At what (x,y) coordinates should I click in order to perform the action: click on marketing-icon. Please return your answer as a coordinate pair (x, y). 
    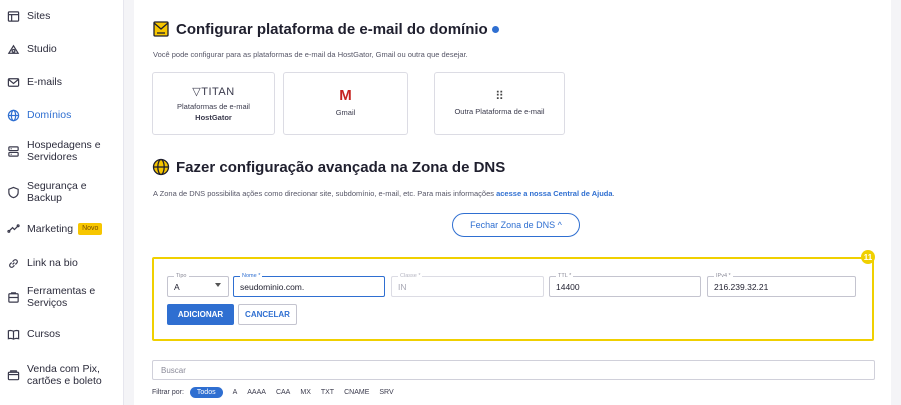
    Looking at the image, I should click on (13, 229).